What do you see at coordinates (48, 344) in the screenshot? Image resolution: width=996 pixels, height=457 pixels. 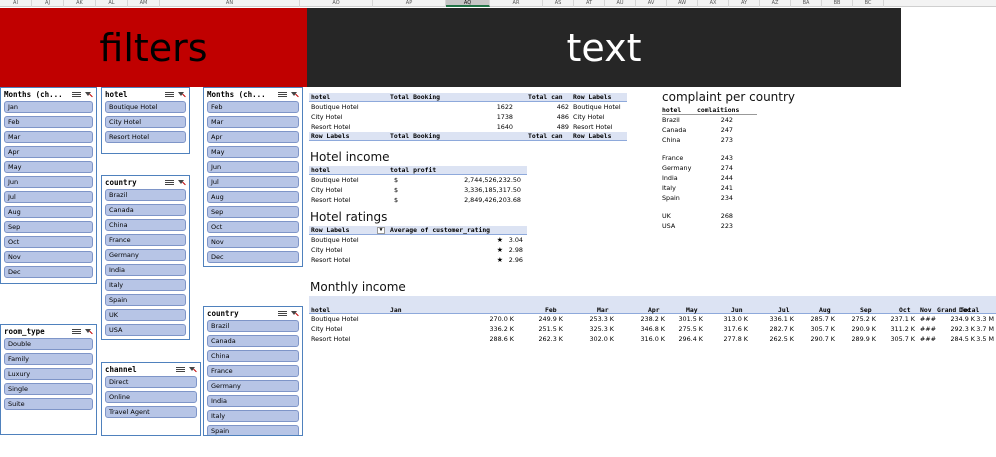 I see `slicer-item: Double` at bounding box center [48, 344].